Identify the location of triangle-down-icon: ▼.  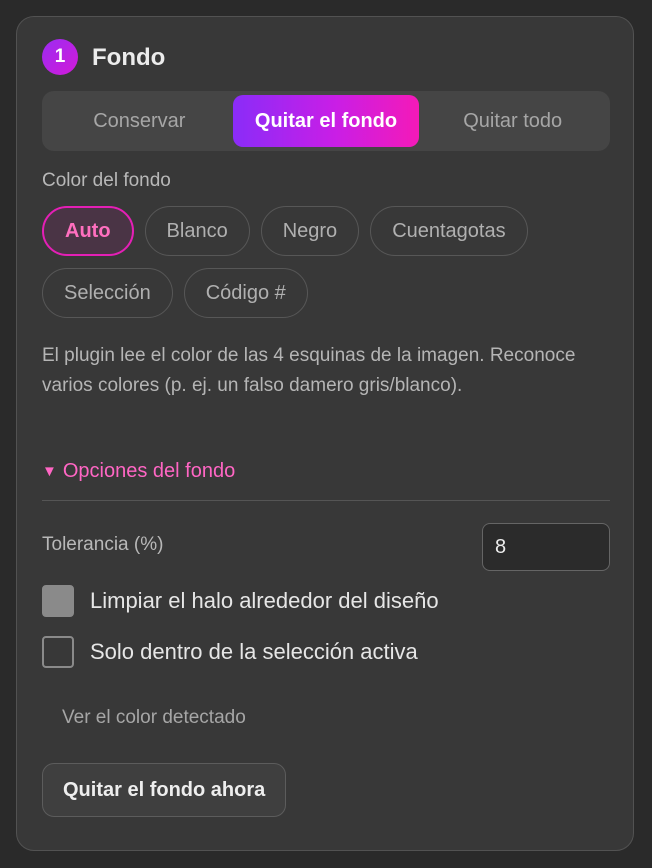
(49, 471).